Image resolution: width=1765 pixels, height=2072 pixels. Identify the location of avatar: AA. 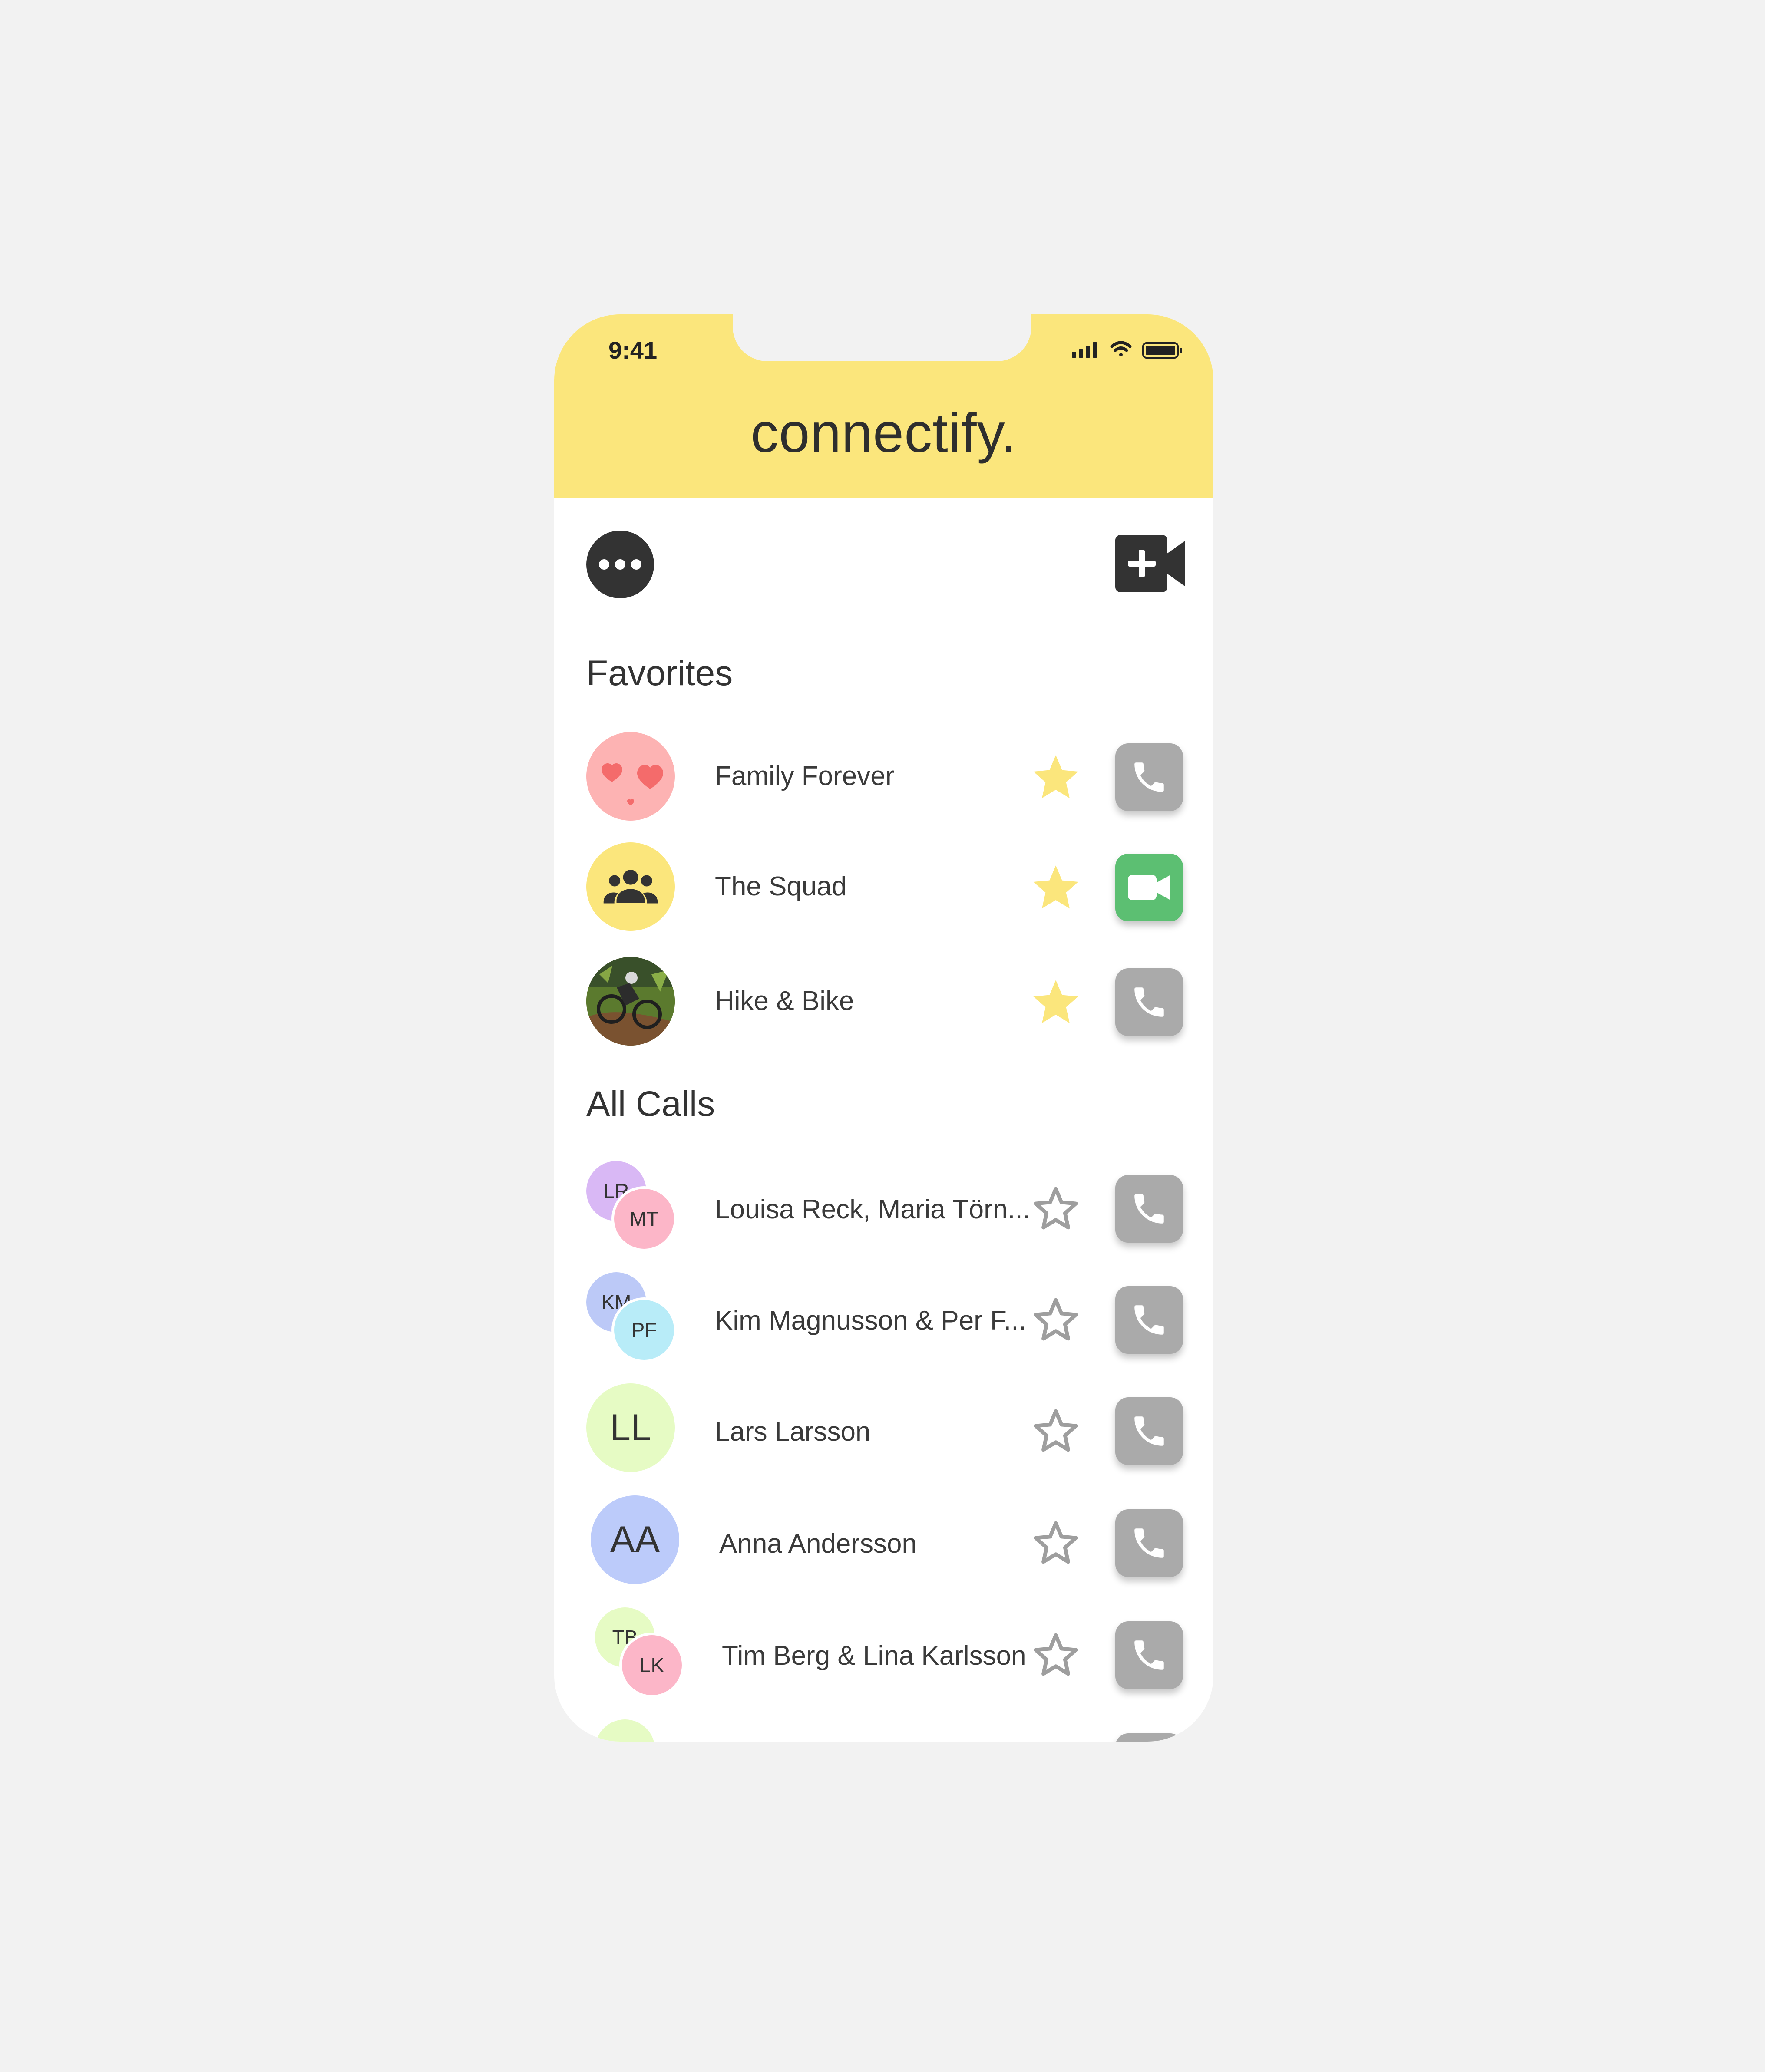
(635, 1540).